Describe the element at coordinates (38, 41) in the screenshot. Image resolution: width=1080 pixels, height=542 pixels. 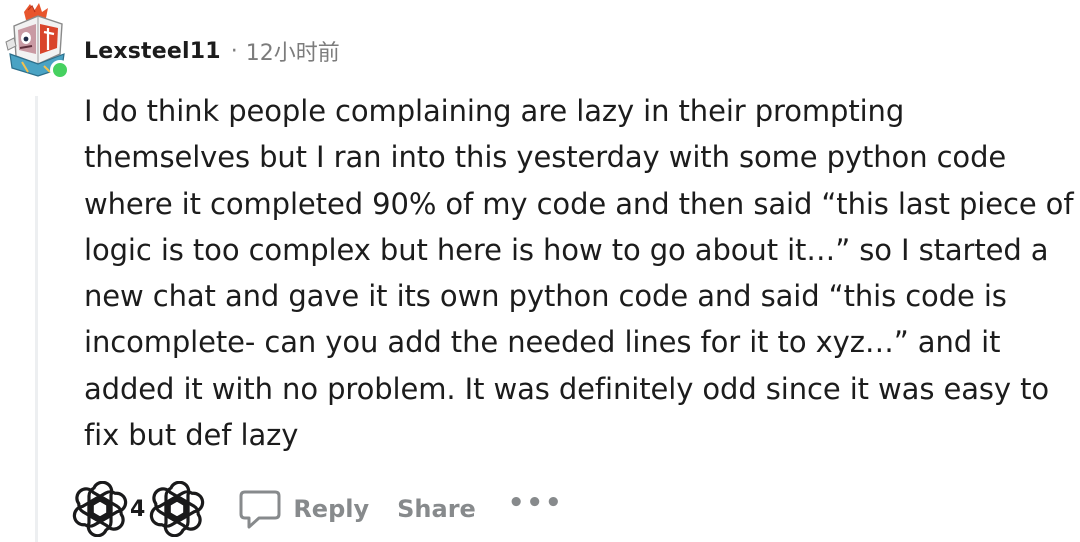
I see `avatar` at that location.